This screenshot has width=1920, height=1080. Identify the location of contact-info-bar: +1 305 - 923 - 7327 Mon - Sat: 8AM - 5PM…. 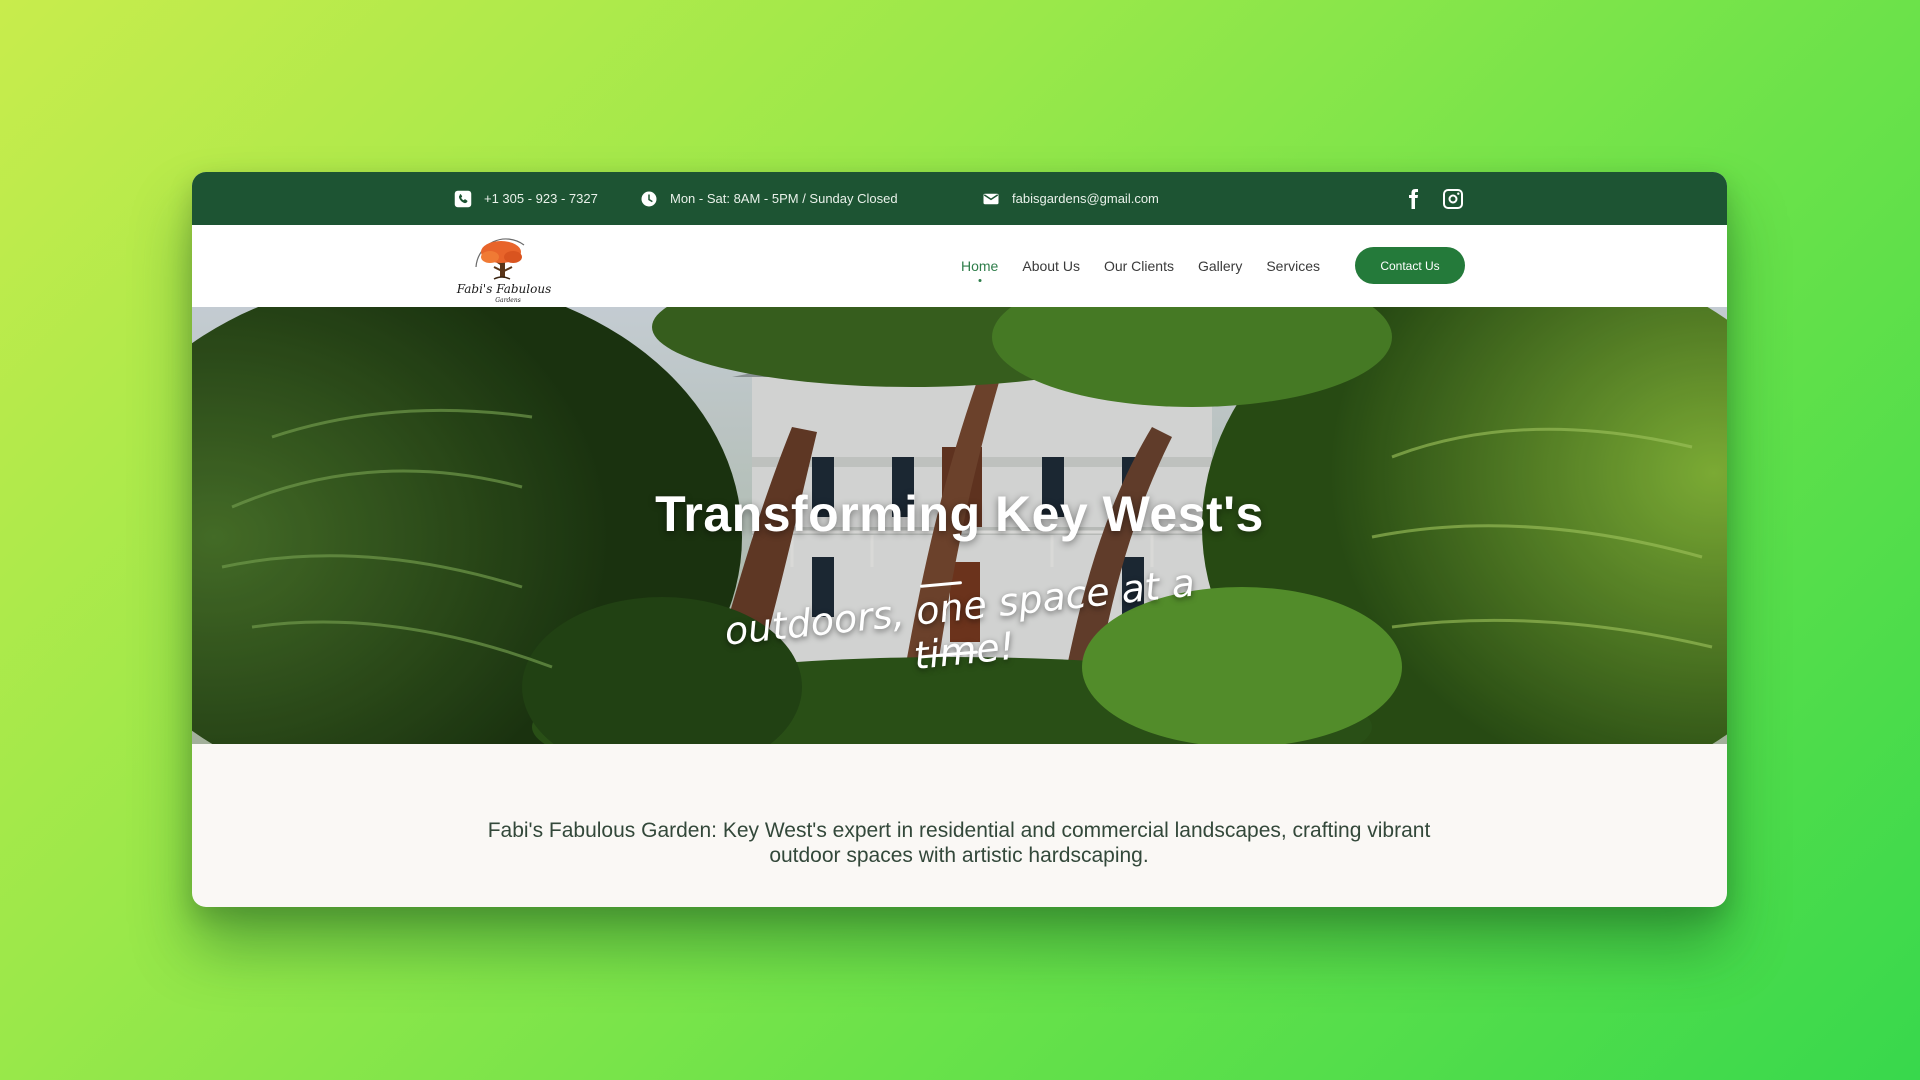
(959, 198).